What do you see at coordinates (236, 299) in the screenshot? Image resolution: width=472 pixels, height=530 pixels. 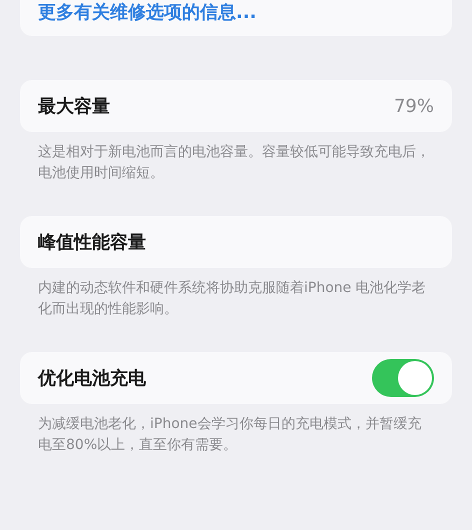 I see `section-footer: 内建的动态软件和硬件系统将协助克服随着iPhone 电池化学老化而出现的性能影响。` at bounding box center [236, 299].